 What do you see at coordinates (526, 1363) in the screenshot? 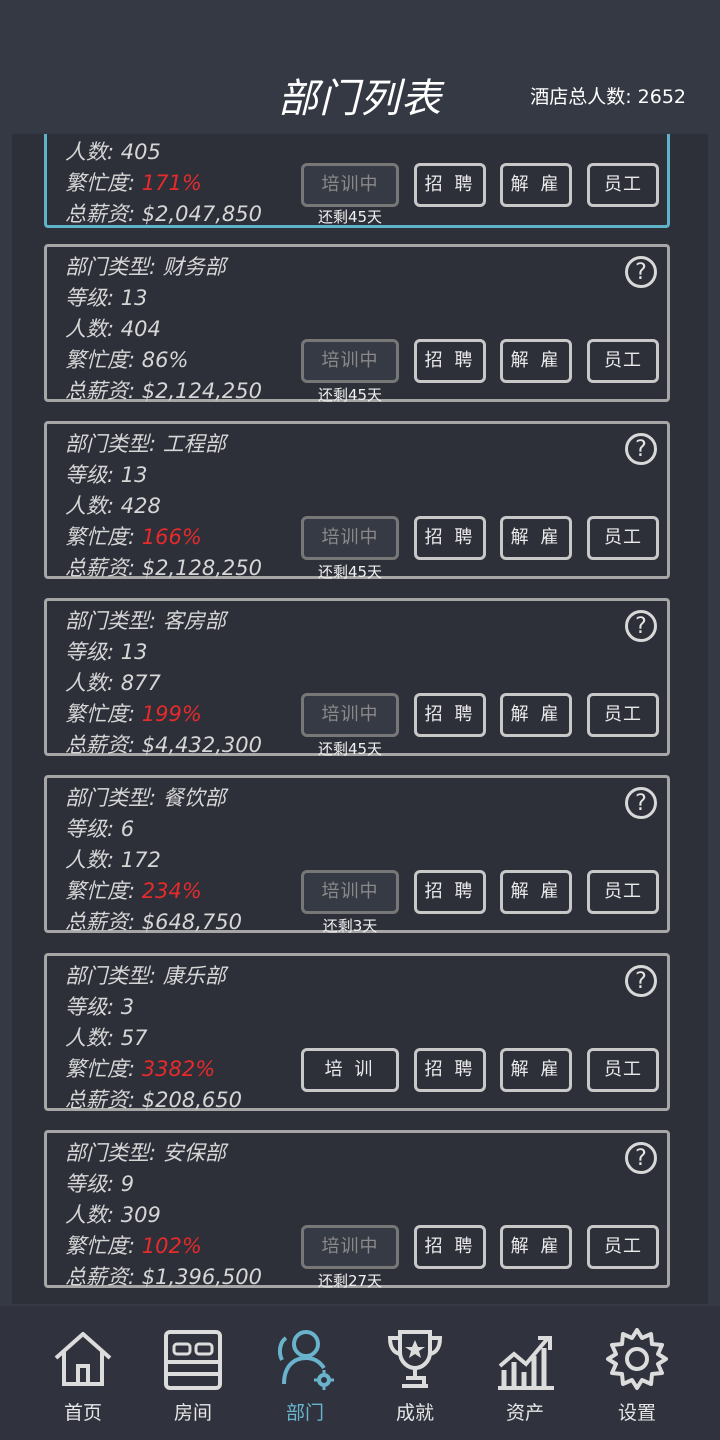
I see `chart-icon` at bounding box center [526, 1363].